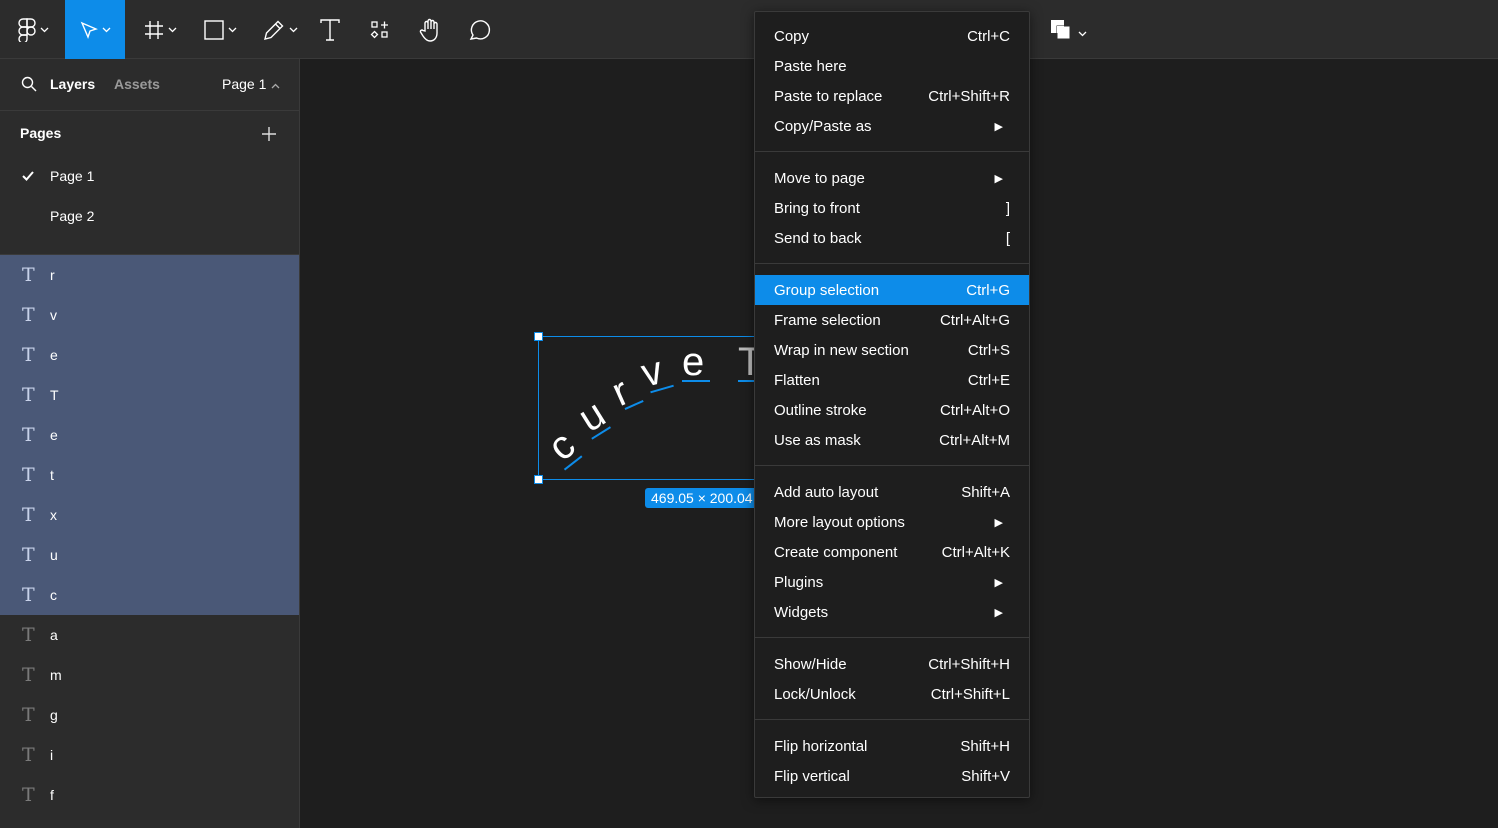 The width and height of the screenshot is (1498, 828). What do you see at coordinates (149, 475) in the screenshot?
I see `layer-item: Tt` at bounding box center [149, 475].